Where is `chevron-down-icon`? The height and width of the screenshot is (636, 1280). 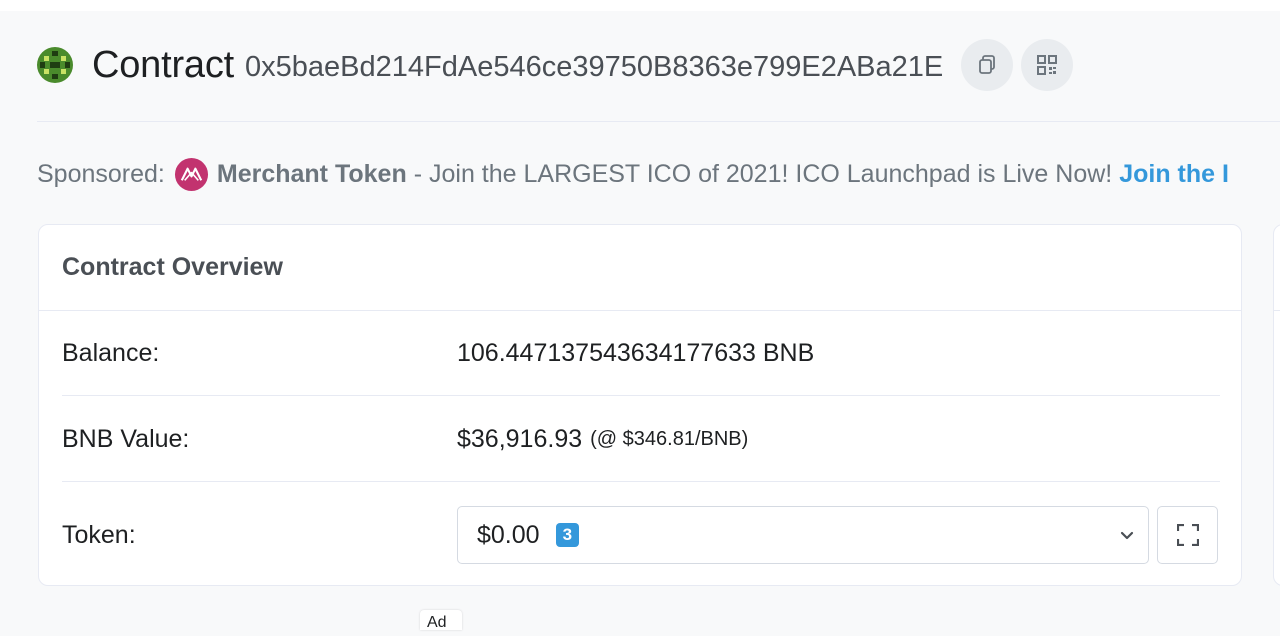
chevron-down-icon is located at coordinates (1127, 535).